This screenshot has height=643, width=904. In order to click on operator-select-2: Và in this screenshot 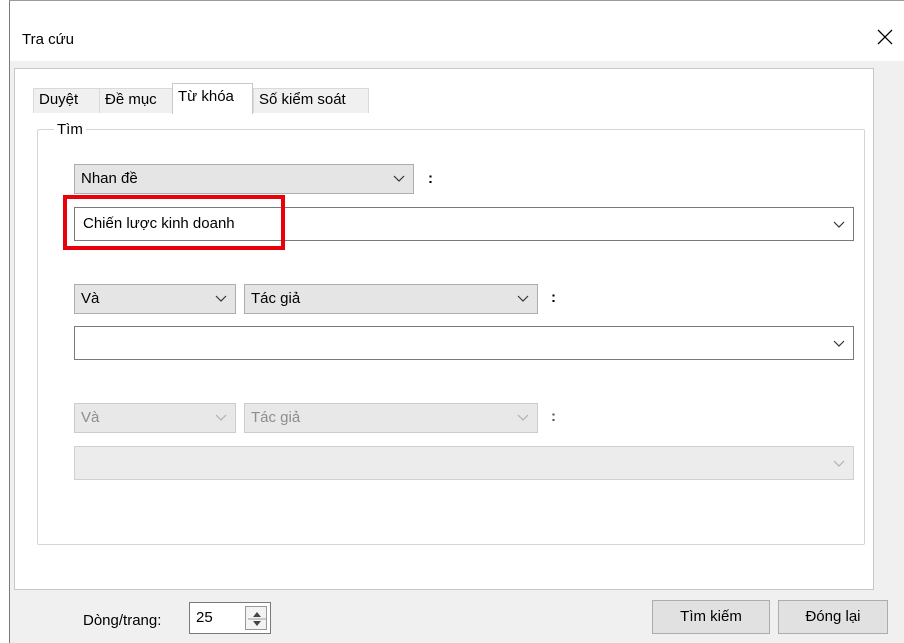, I will do `click(155, 299)`.